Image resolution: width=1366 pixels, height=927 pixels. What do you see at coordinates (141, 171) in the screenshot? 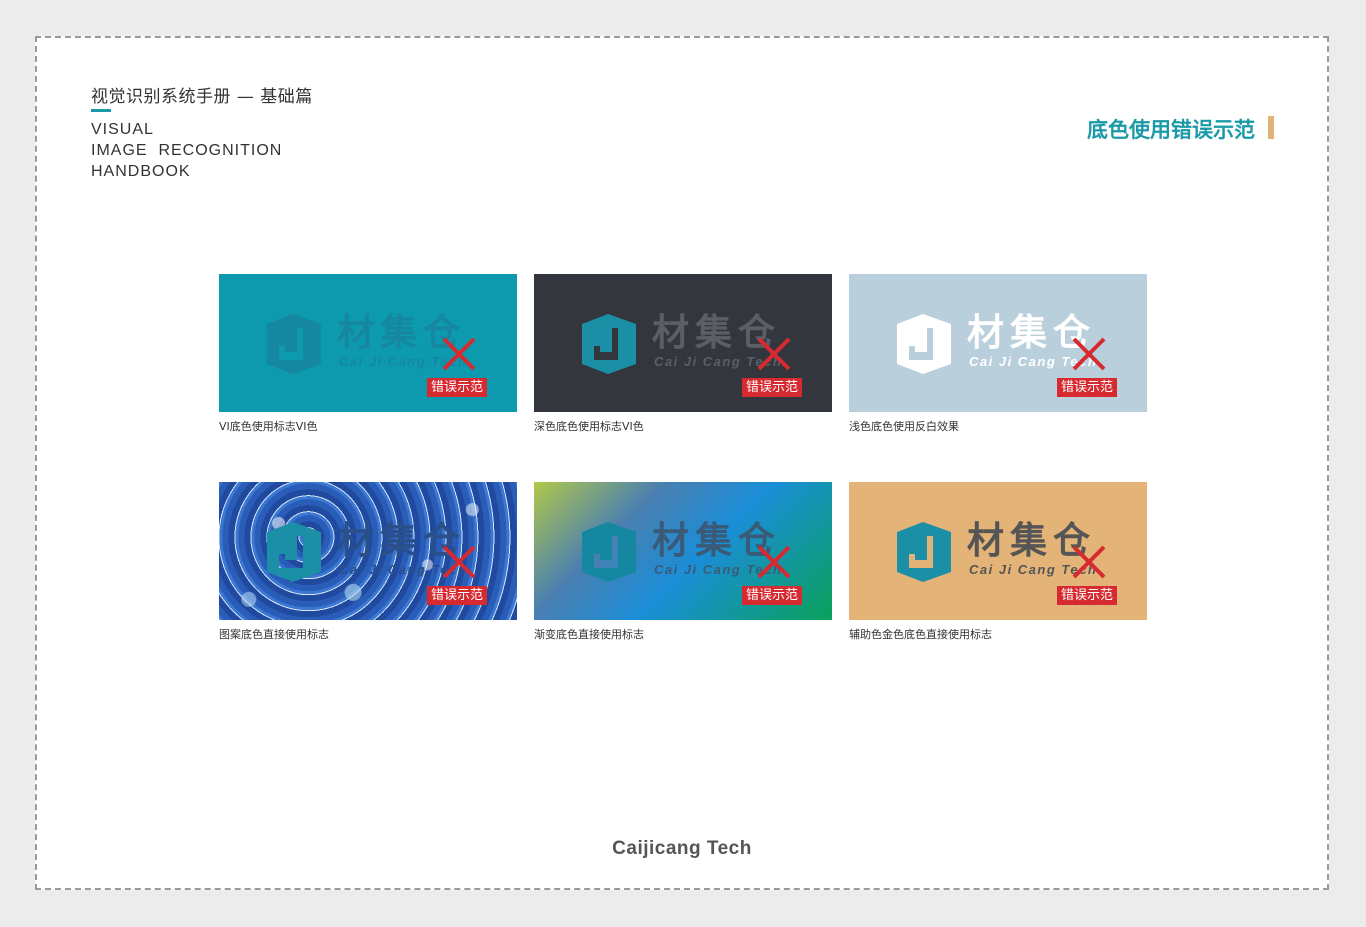
I see `title-en-line: HANDBOOK` at bounding box center [141, 171].